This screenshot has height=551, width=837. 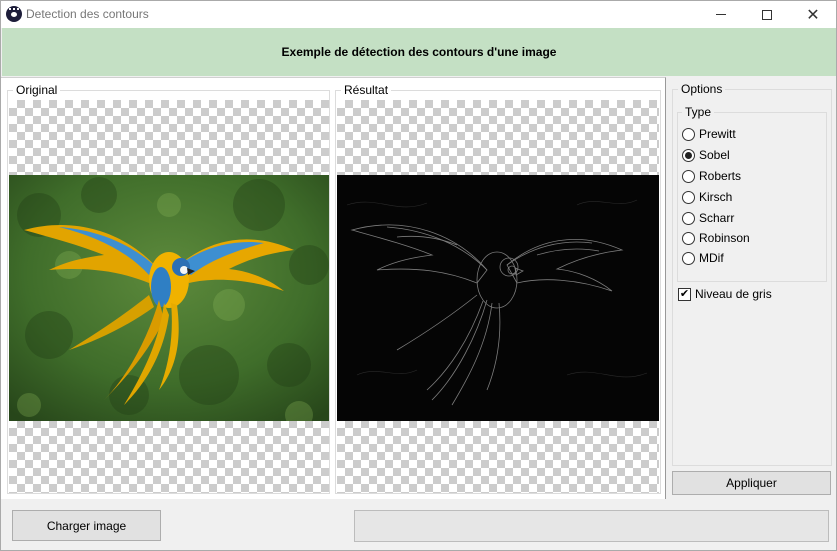 What do you see at coordinates (418, 14) in the screenshot?
I see `title-bar: Detection des contours ✕` at bounding box center [418, 14].